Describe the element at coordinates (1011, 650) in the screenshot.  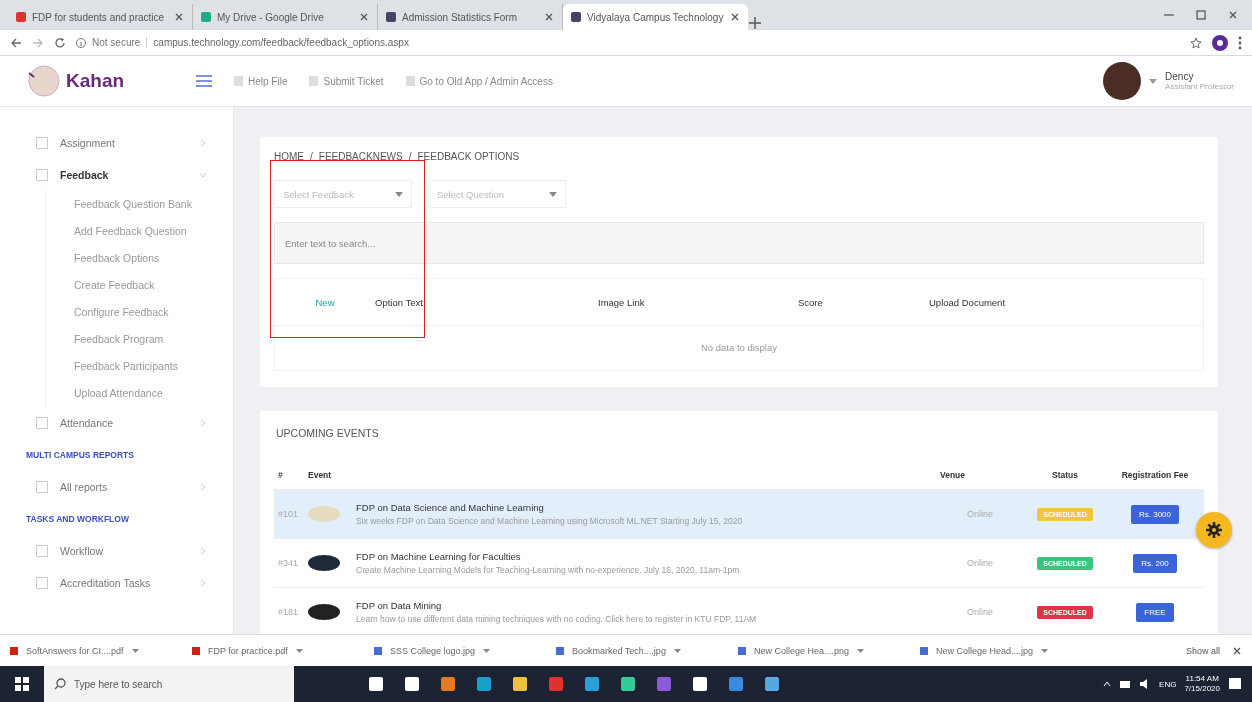
I see `download-item: New College Head....jpg` at that location.